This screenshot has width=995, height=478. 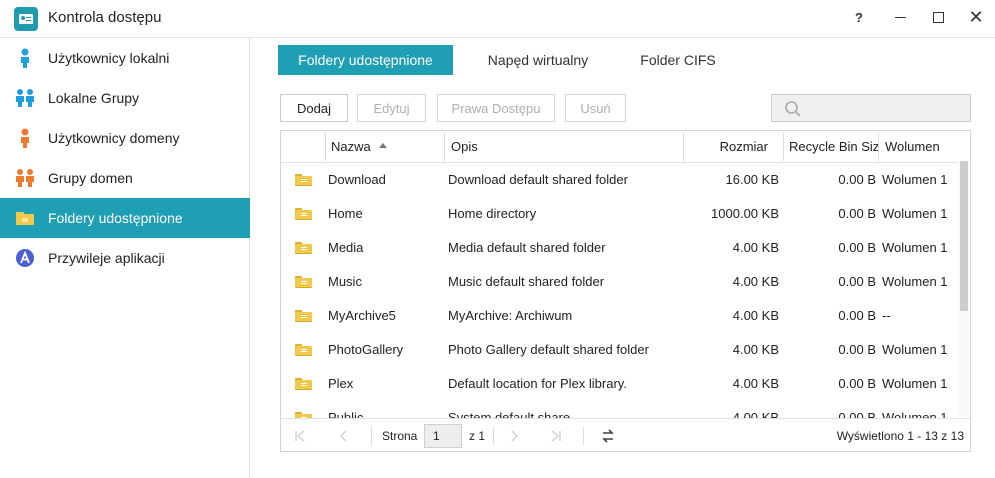 What do you see at coordinates (25, 138) in the screenshot?
I see `domain-user-icon` at bounding box center [25, 138].